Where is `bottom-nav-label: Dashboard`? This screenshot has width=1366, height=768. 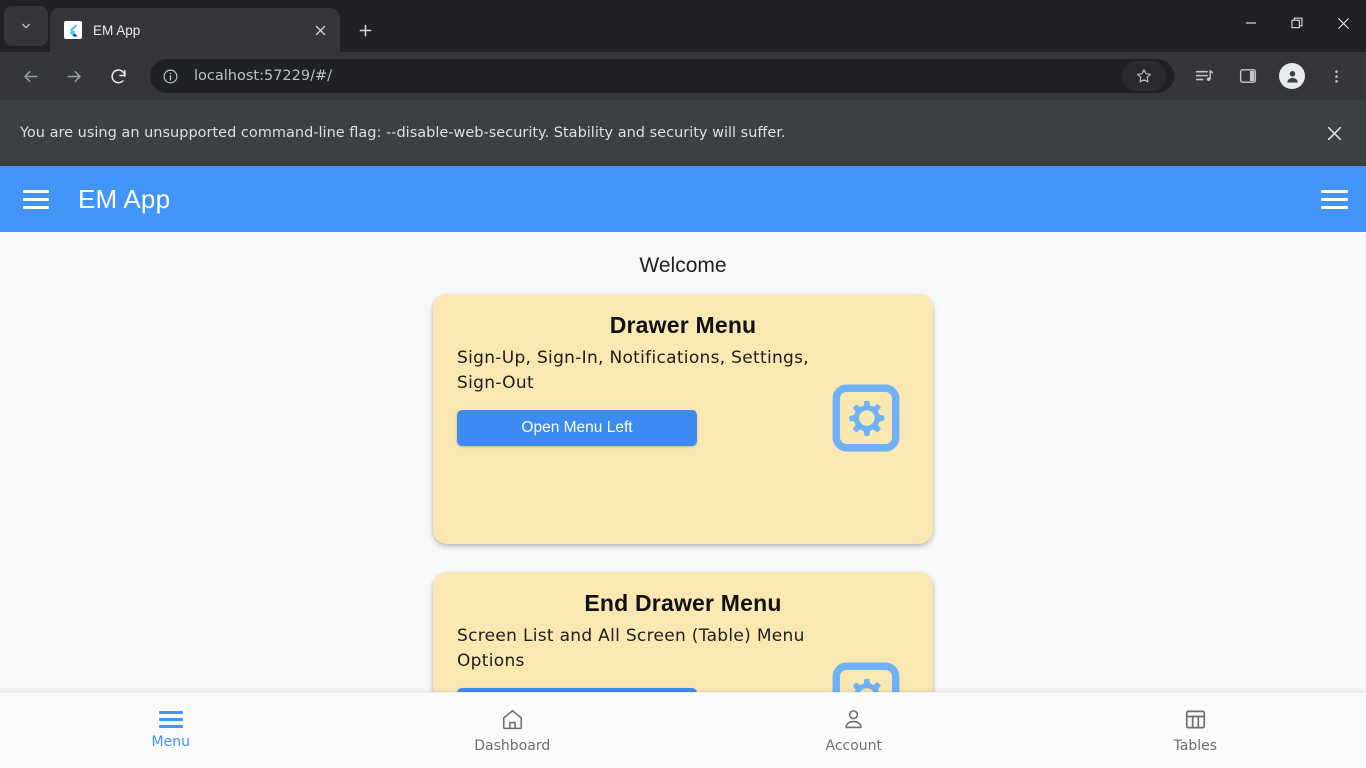 bottom-nav-label: Dashboard is located at coordinates (512, 746).